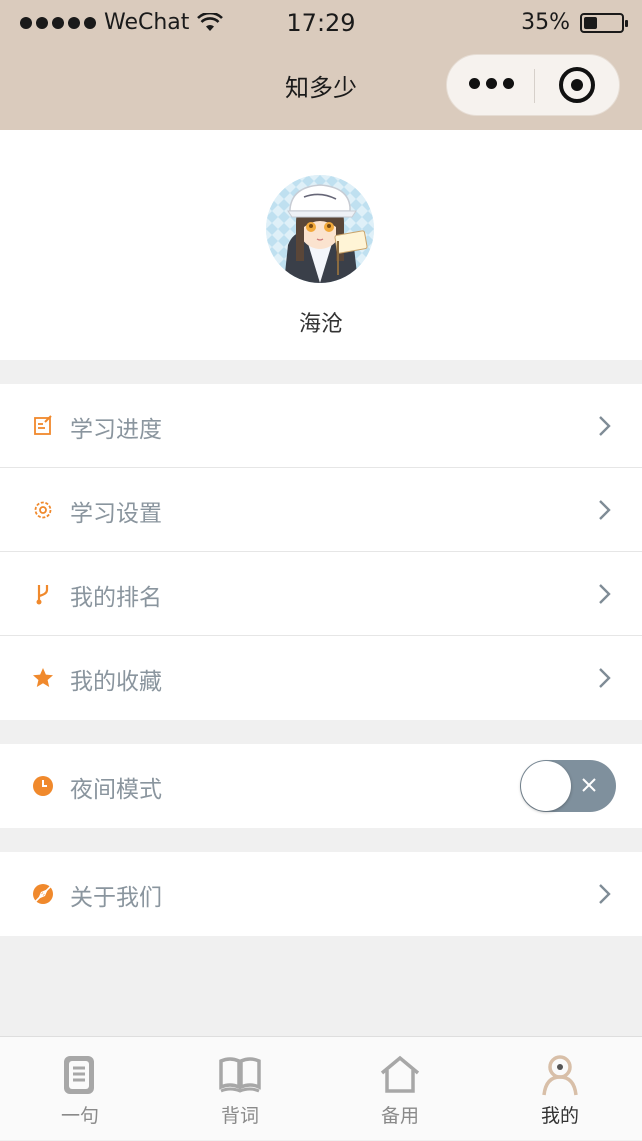  Describe the element at coordinates (321, 678) in the screenshot. I see `menu-item-my-favorites: 我的收藏` at that location.